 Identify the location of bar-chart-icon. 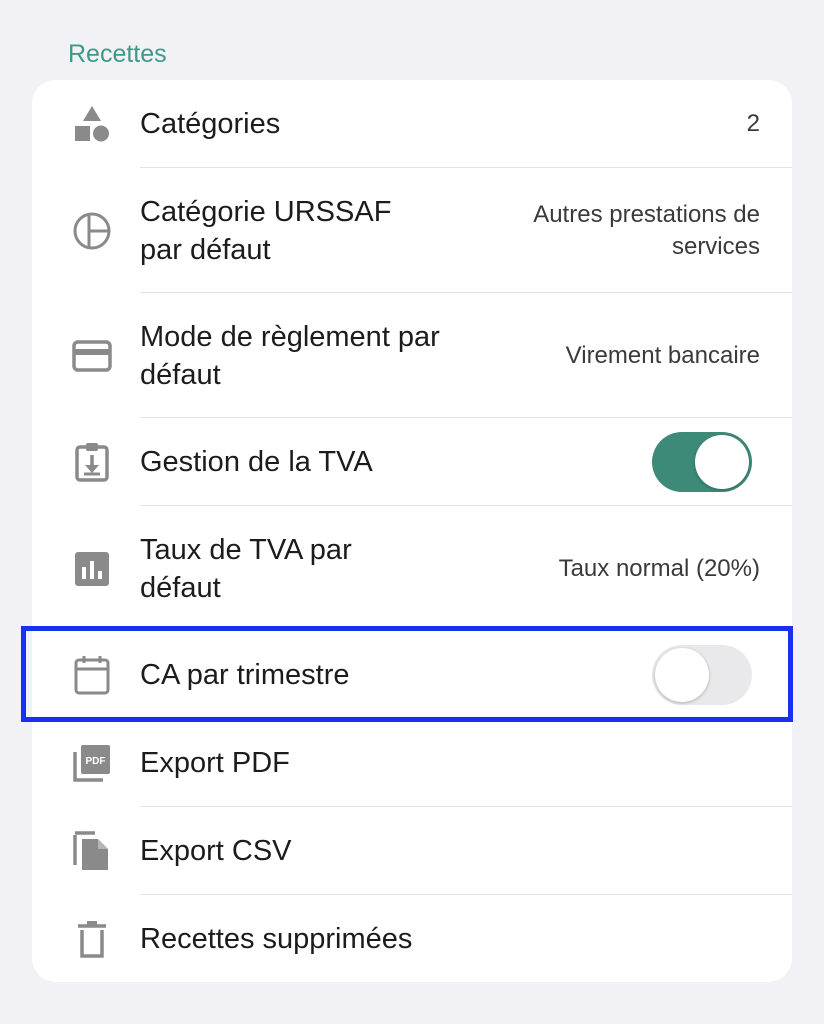
(92, 569).